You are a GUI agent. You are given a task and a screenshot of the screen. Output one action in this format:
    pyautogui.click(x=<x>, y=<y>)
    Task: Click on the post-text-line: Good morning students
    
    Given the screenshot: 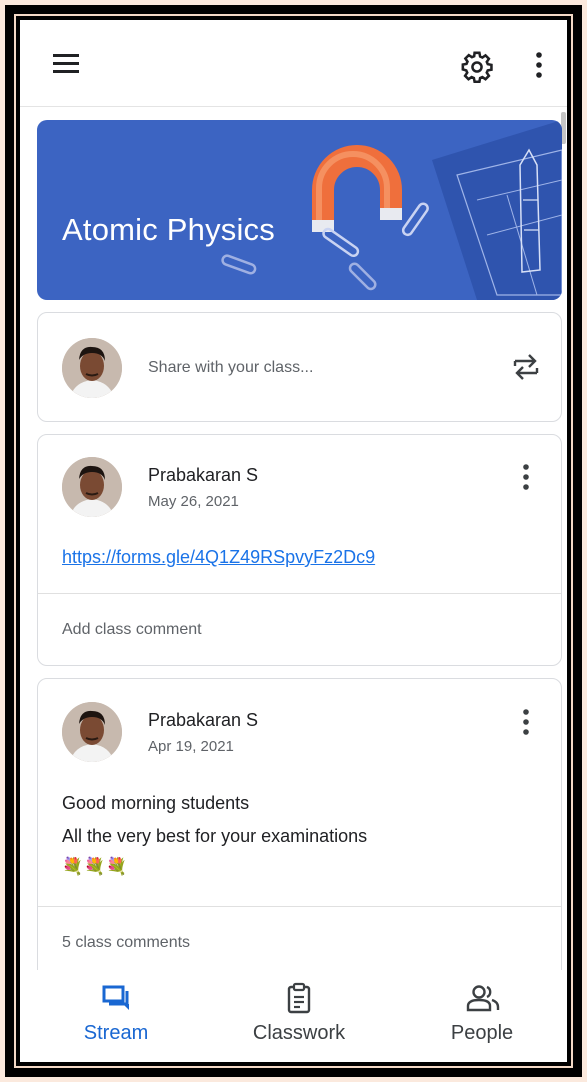 What is the action you would take?
    pyautogui.click(x=156, y=803)
    